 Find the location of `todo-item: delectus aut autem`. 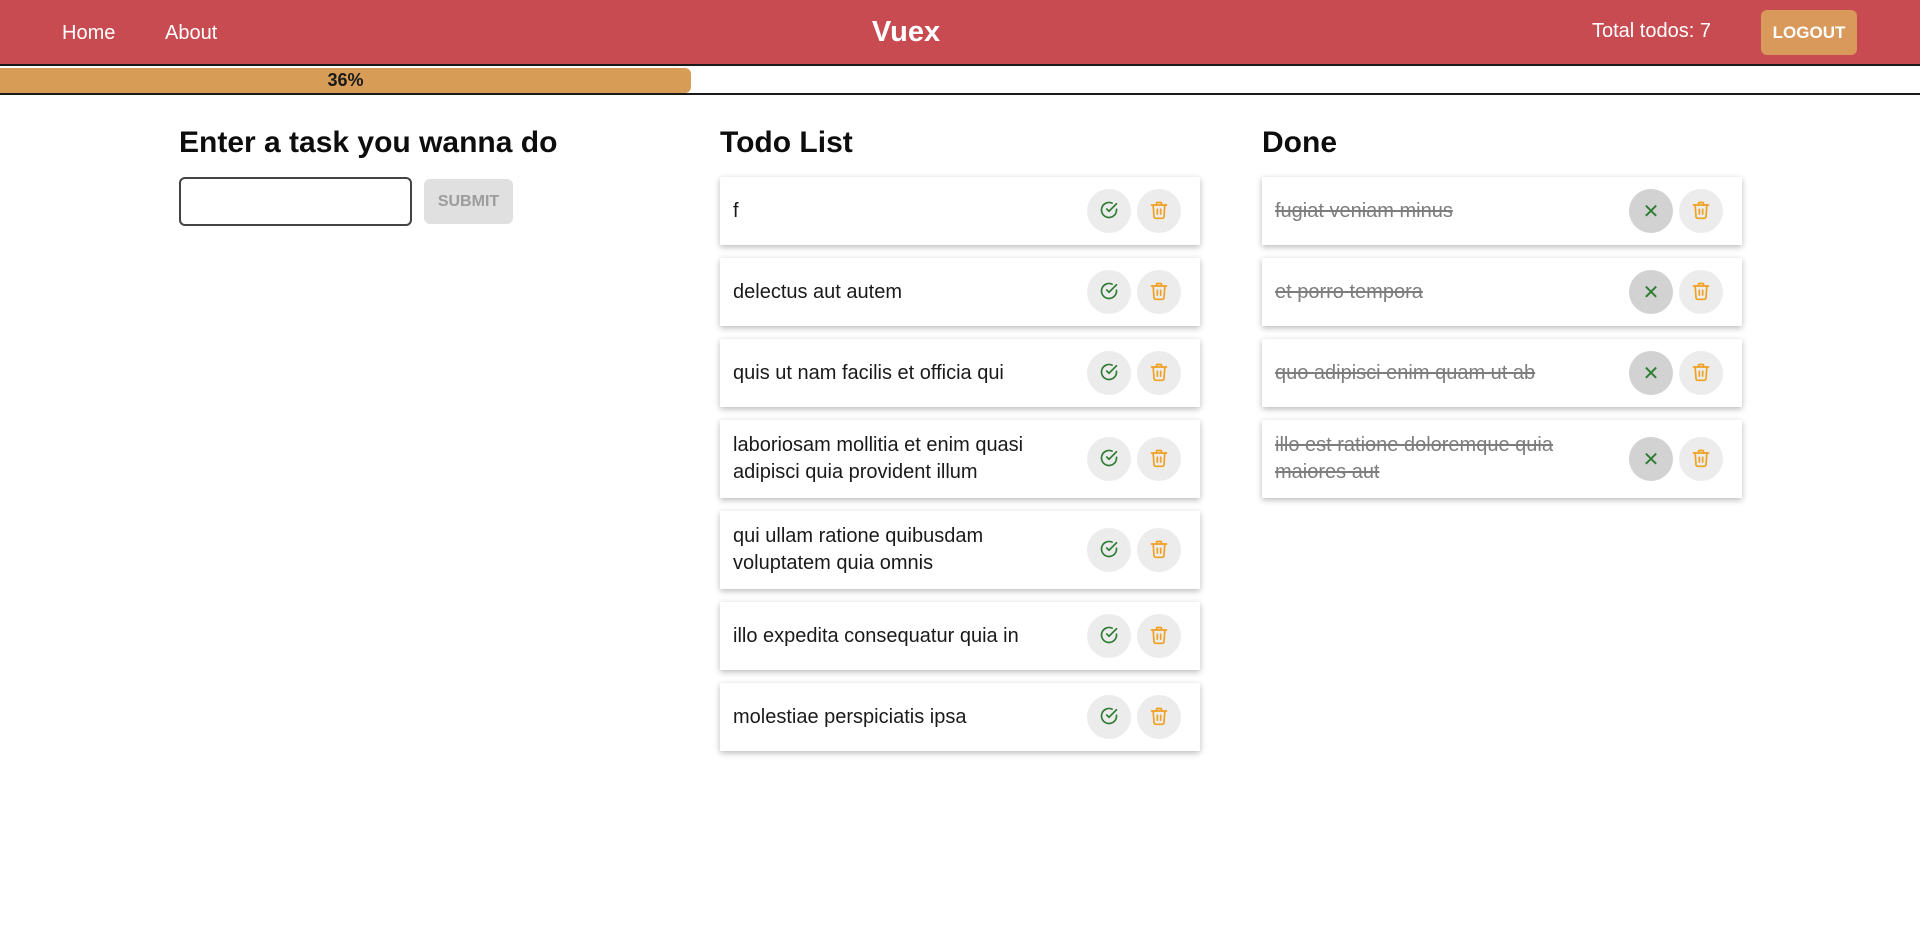

todo-item: delectus aut autem is located at coordinates (960, 292).